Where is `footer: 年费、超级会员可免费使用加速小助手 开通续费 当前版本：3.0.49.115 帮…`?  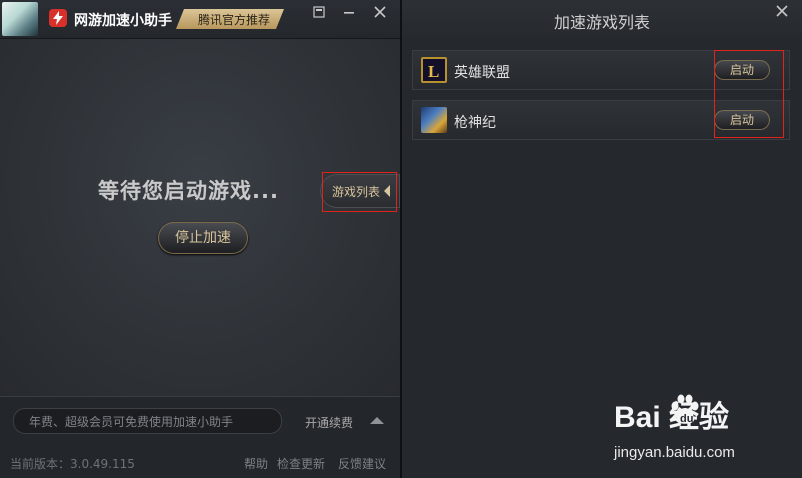
footer: 年费、超级会员可免费使用加速小助手 开通续费 当前版本：3.0.49.115 帮… is located at coordinates (200, 437).